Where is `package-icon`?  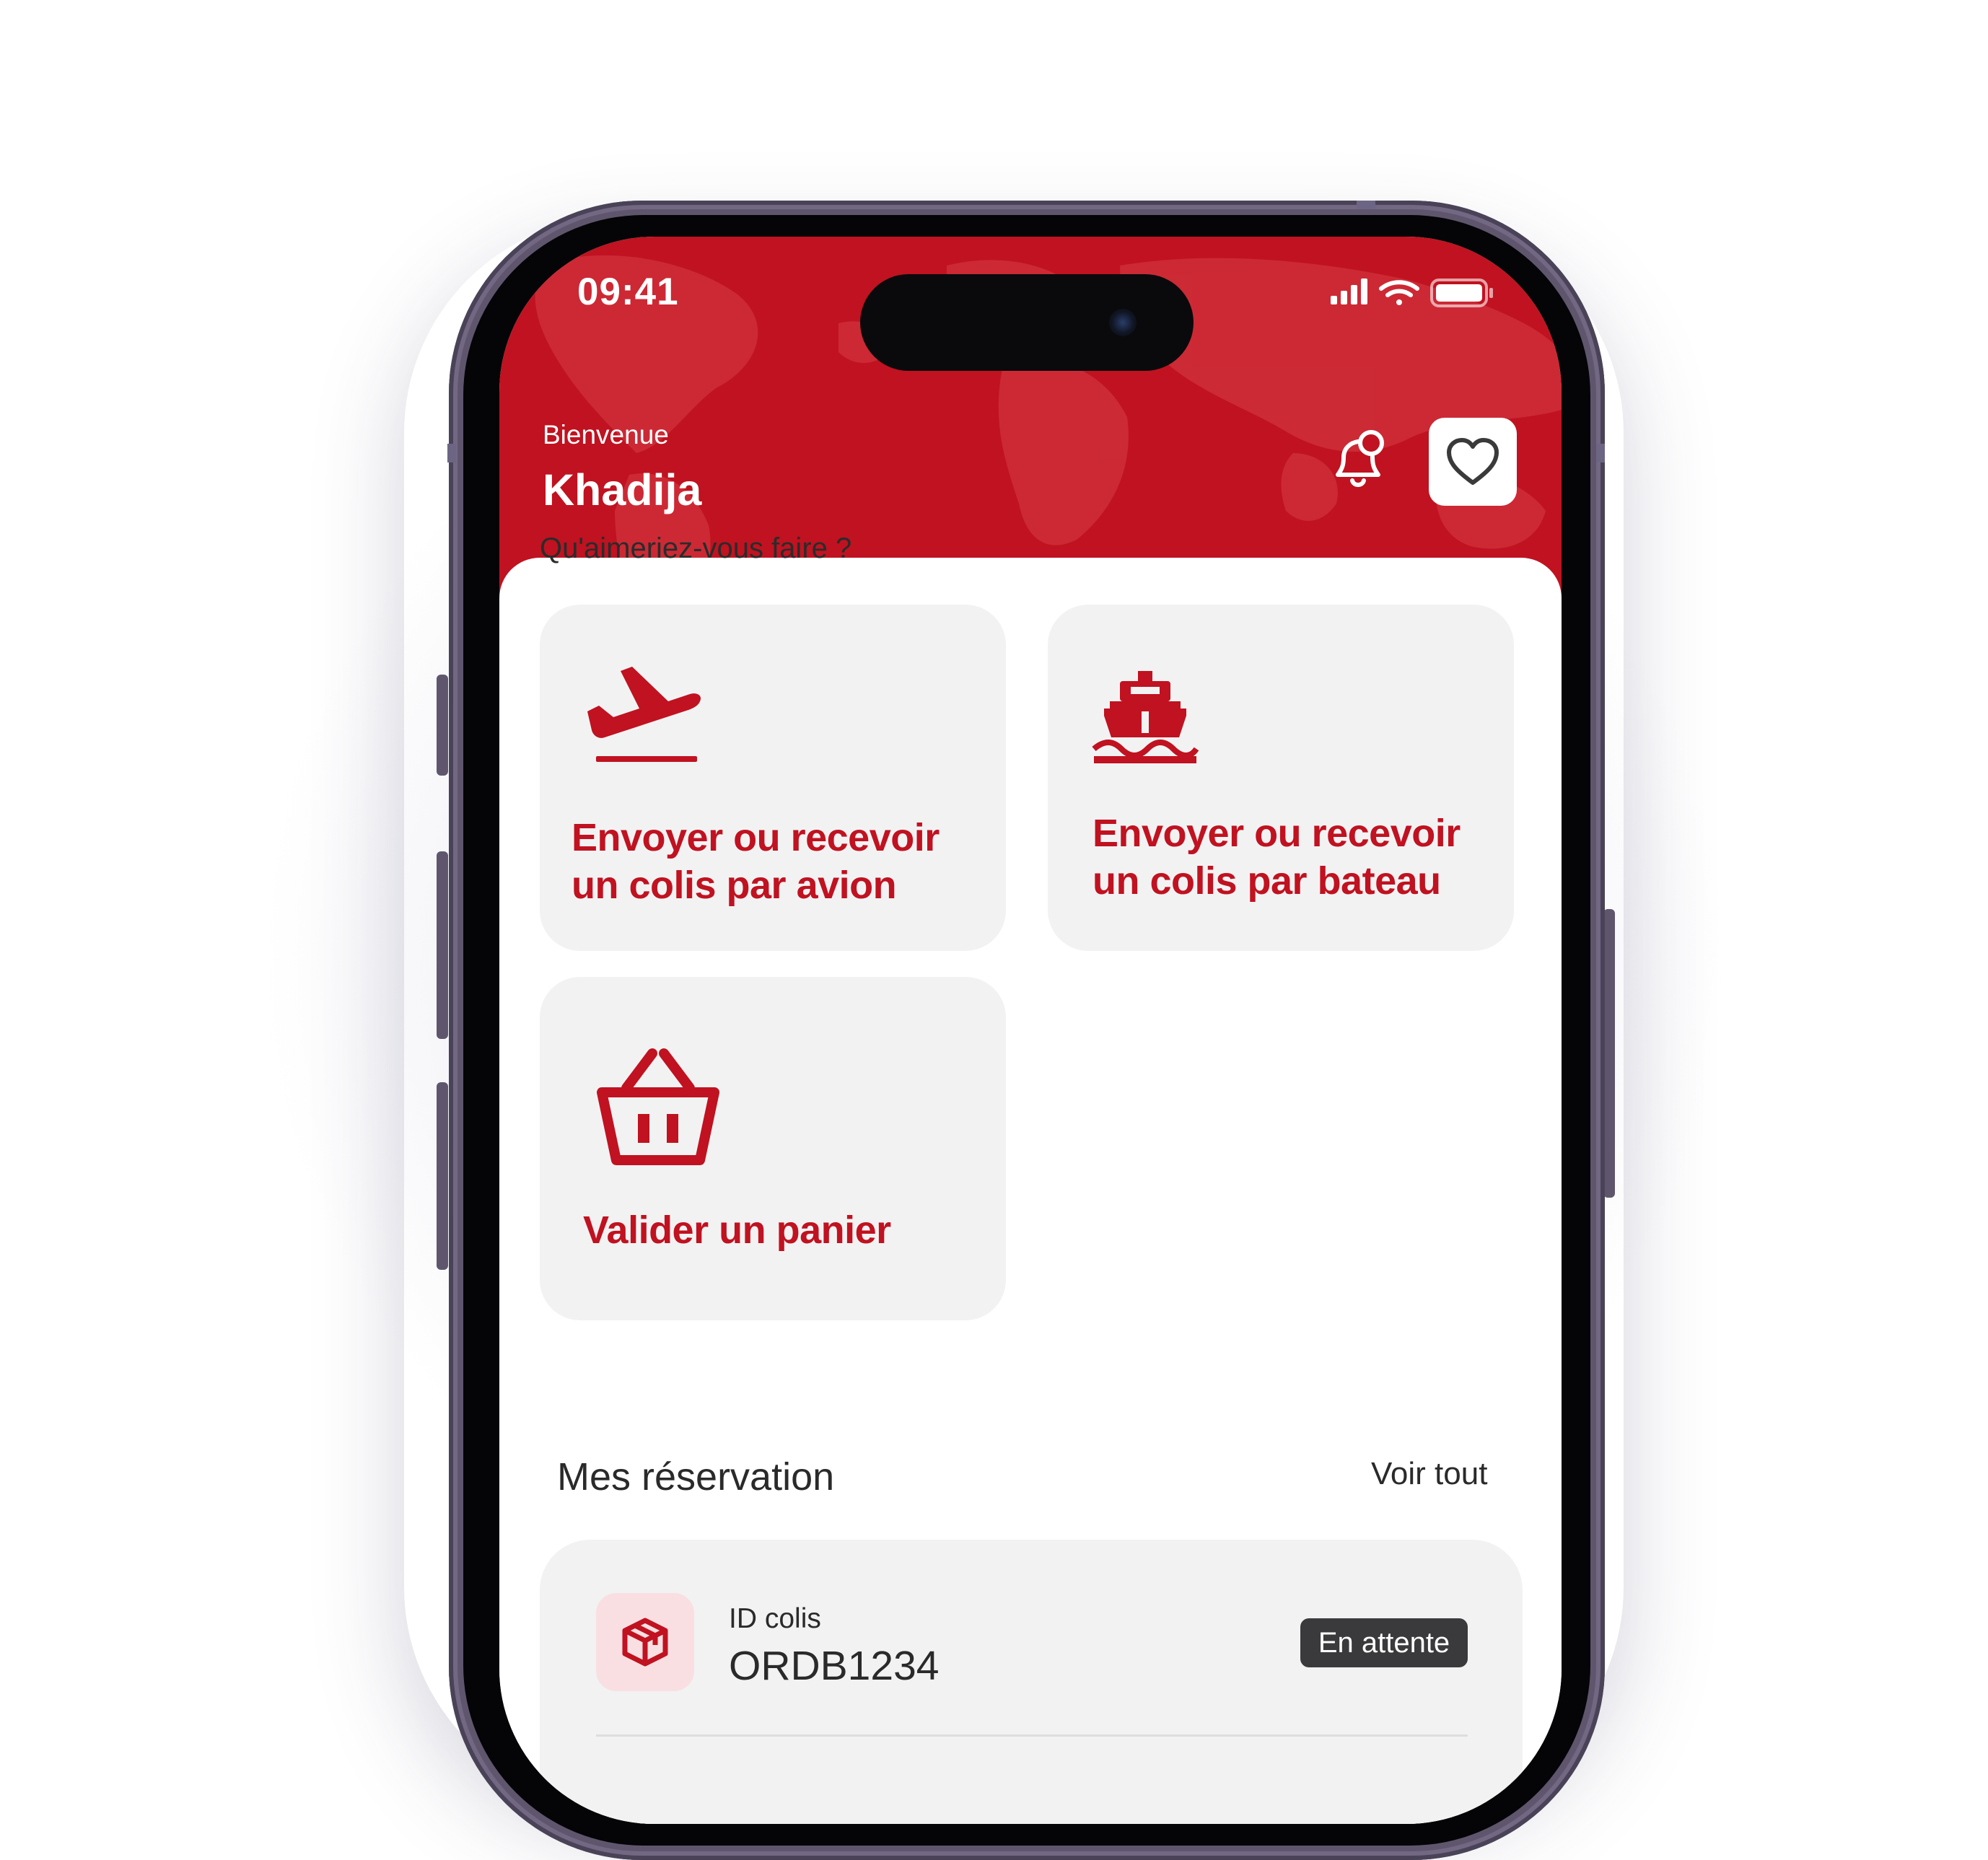
package-icon is located at coordinates (645, 1642).